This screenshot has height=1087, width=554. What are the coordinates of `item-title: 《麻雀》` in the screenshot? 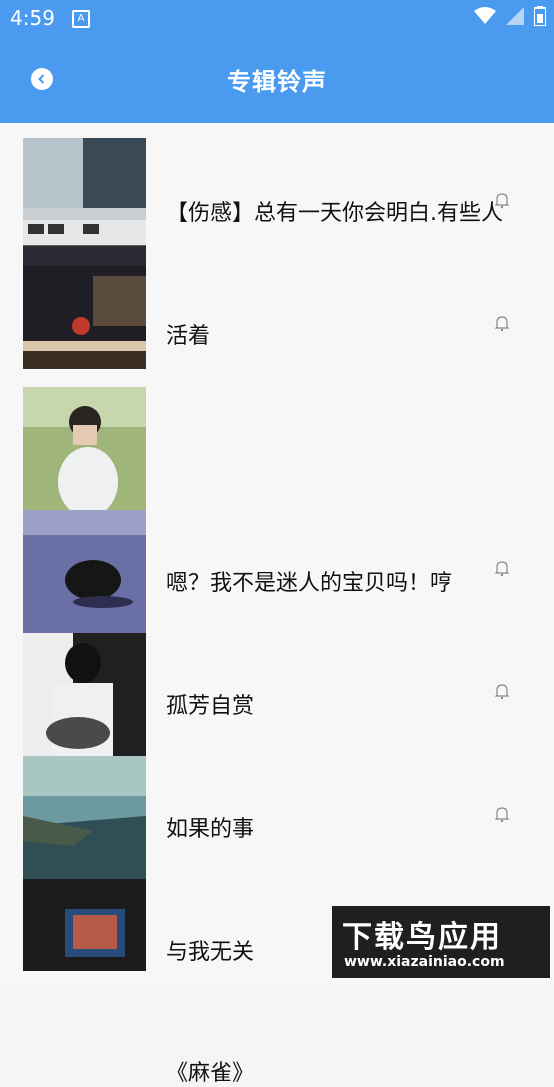 It's located at (210, 1073).